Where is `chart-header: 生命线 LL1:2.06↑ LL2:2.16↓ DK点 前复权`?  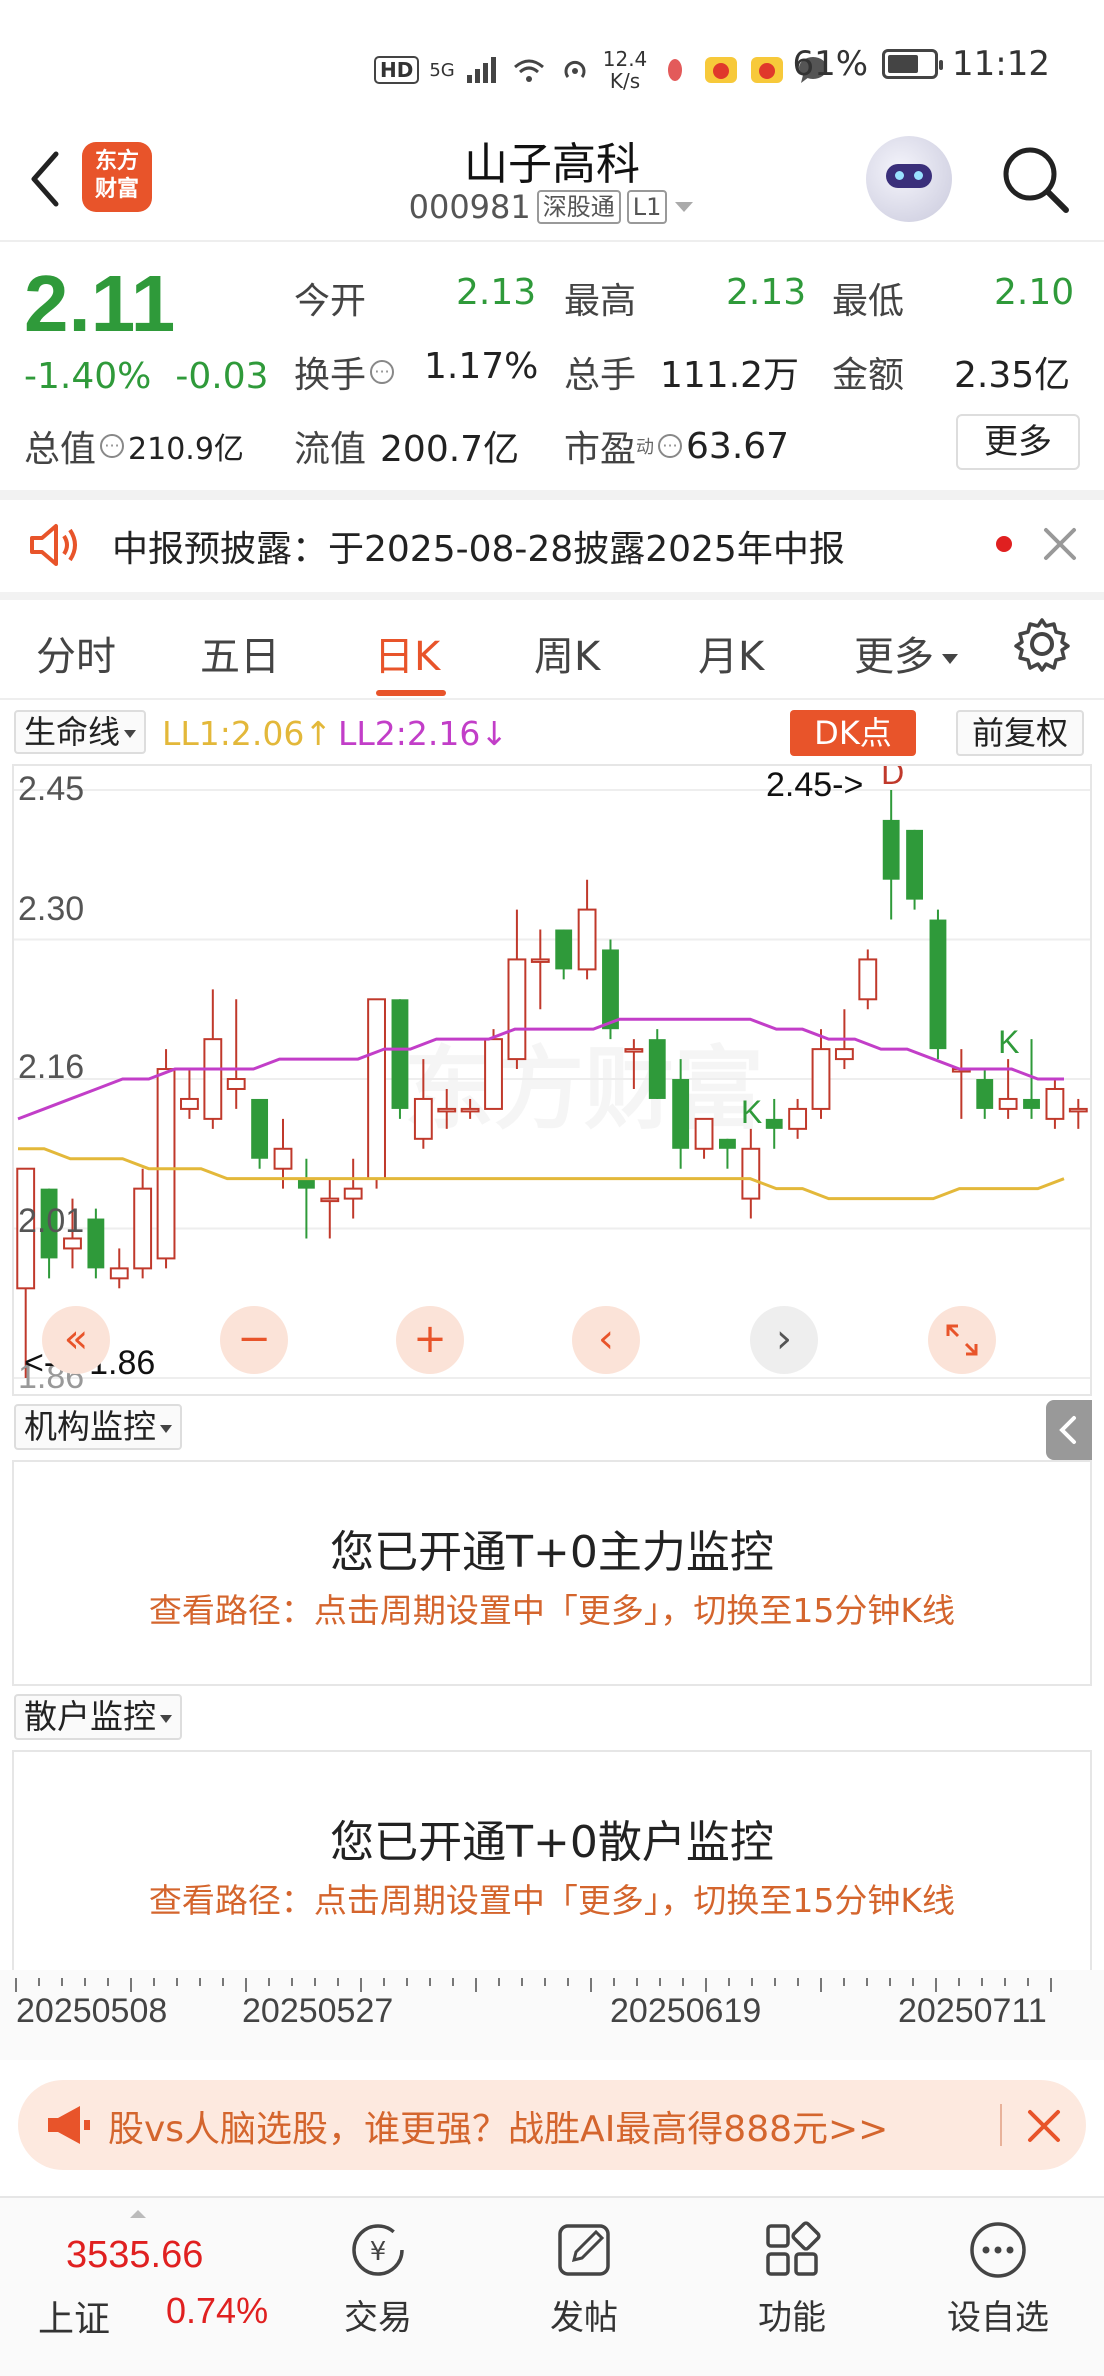 chart-header: 生命线 LL1:2.06↑ LL2:2.16↓ DK点 前复权 is located at coordinates (552, 731).